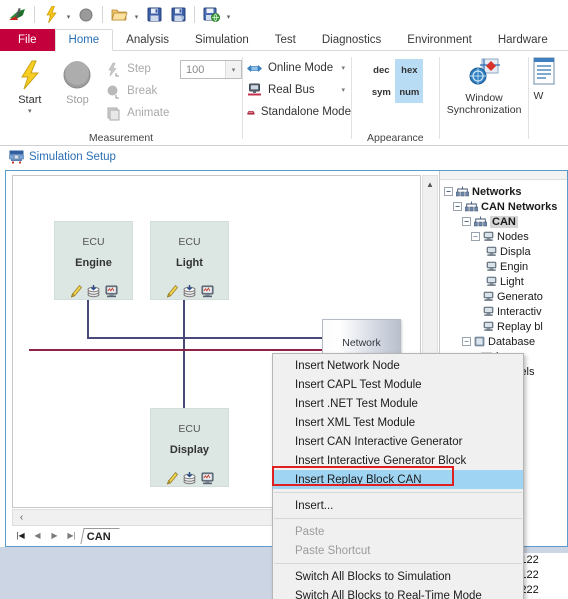  Describe the element at coordinates (113, 113) in the screenshot. I see `animate-icon` at that location.